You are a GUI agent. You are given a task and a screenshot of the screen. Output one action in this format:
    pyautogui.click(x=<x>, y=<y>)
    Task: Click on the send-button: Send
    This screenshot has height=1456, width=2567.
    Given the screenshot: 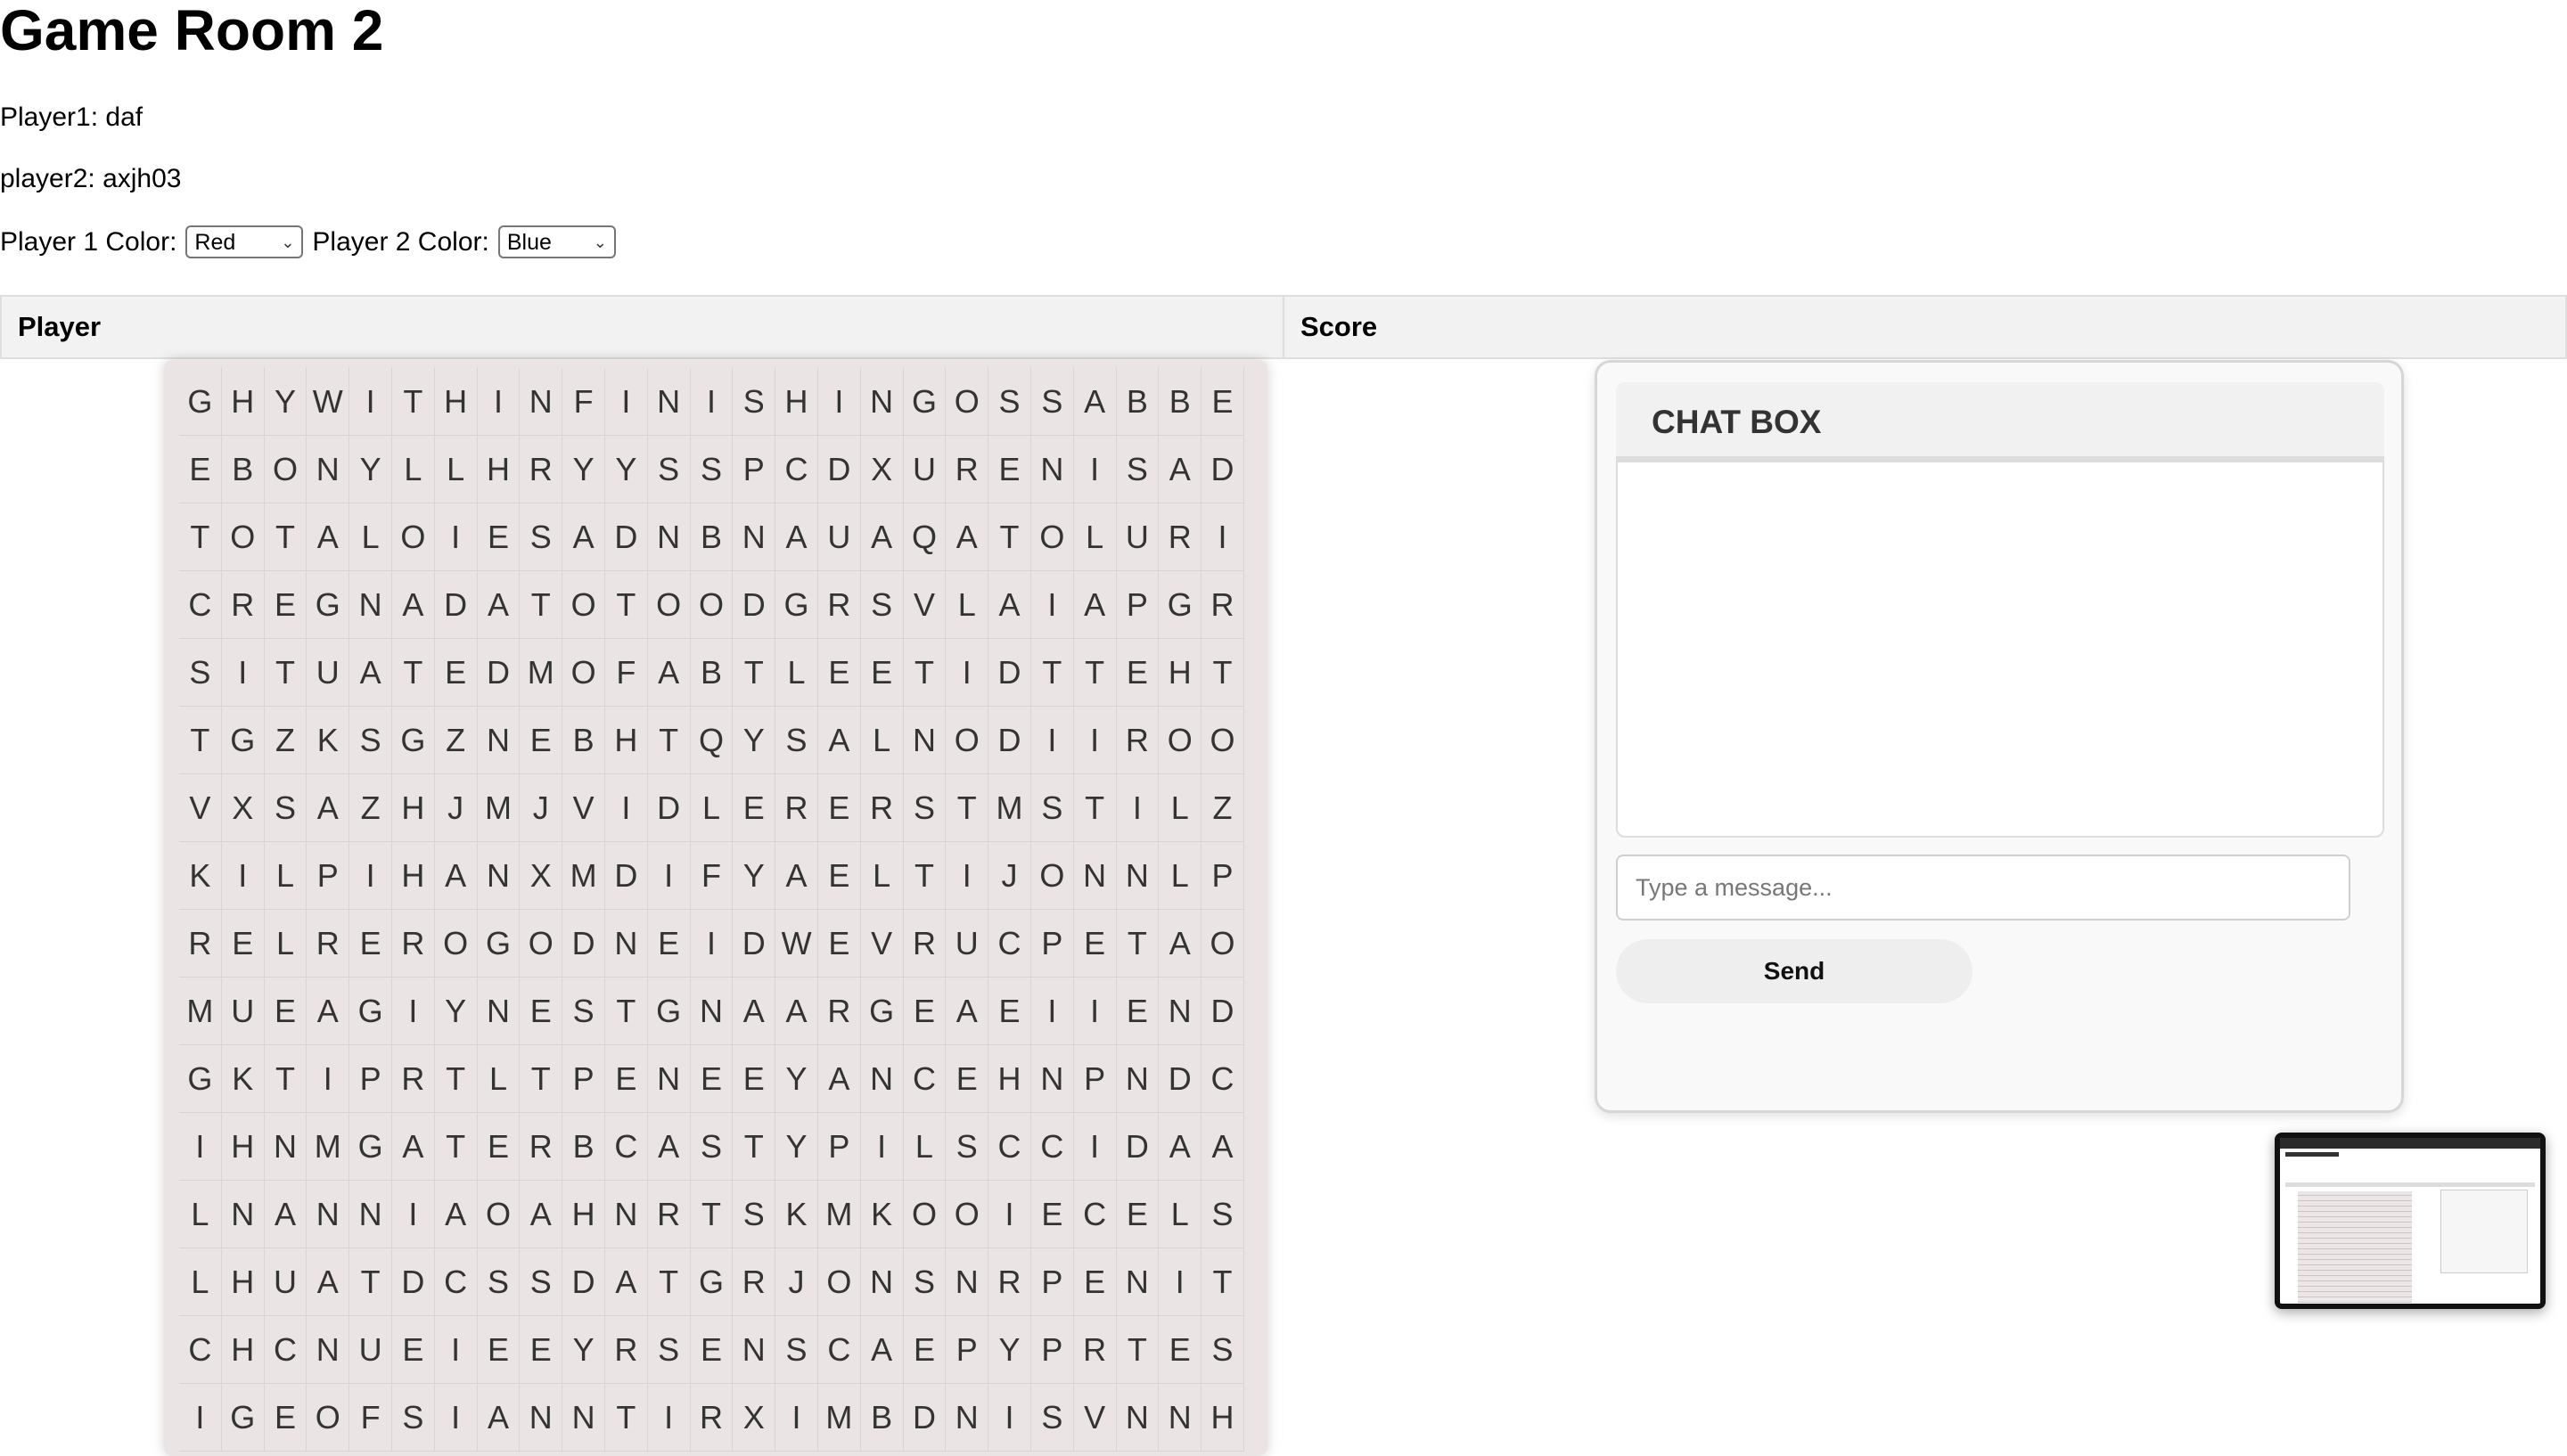 What is the action you would take?
    pyautogui.click(x=1794, y=971)
    